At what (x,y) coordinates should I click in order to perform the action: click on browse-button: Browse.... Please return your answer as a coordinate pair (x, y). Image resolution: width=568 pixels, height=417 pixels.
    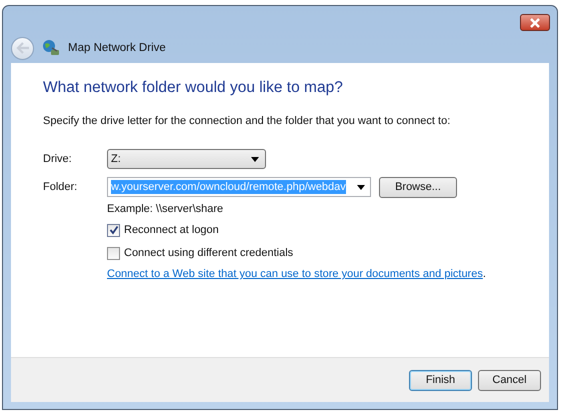
    Looking at the image, I should click on (418, 187).